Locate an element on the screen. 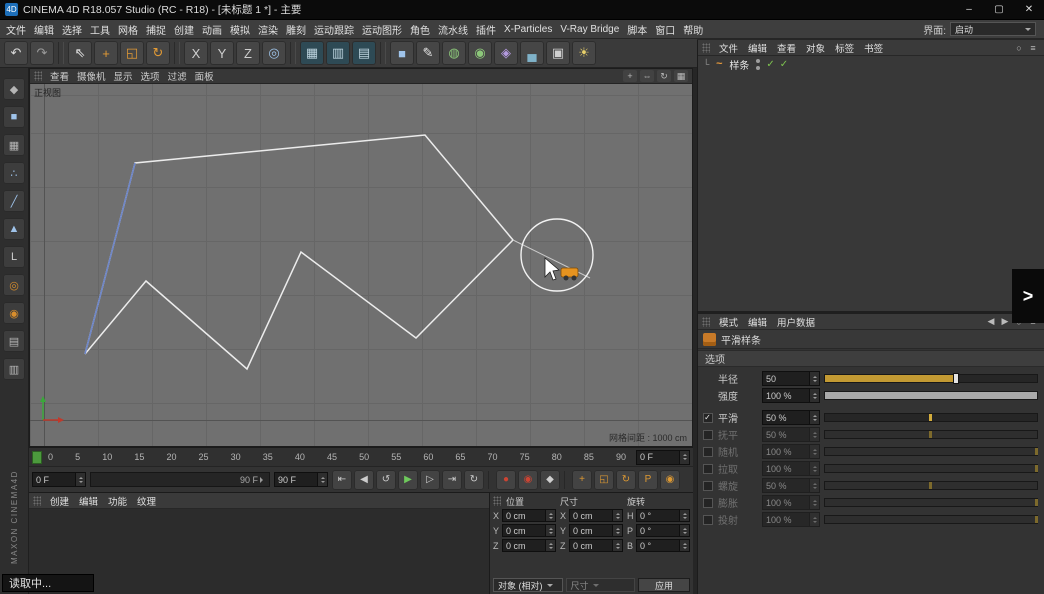  redo-button: ↷ is located at coordinates (42, 53).